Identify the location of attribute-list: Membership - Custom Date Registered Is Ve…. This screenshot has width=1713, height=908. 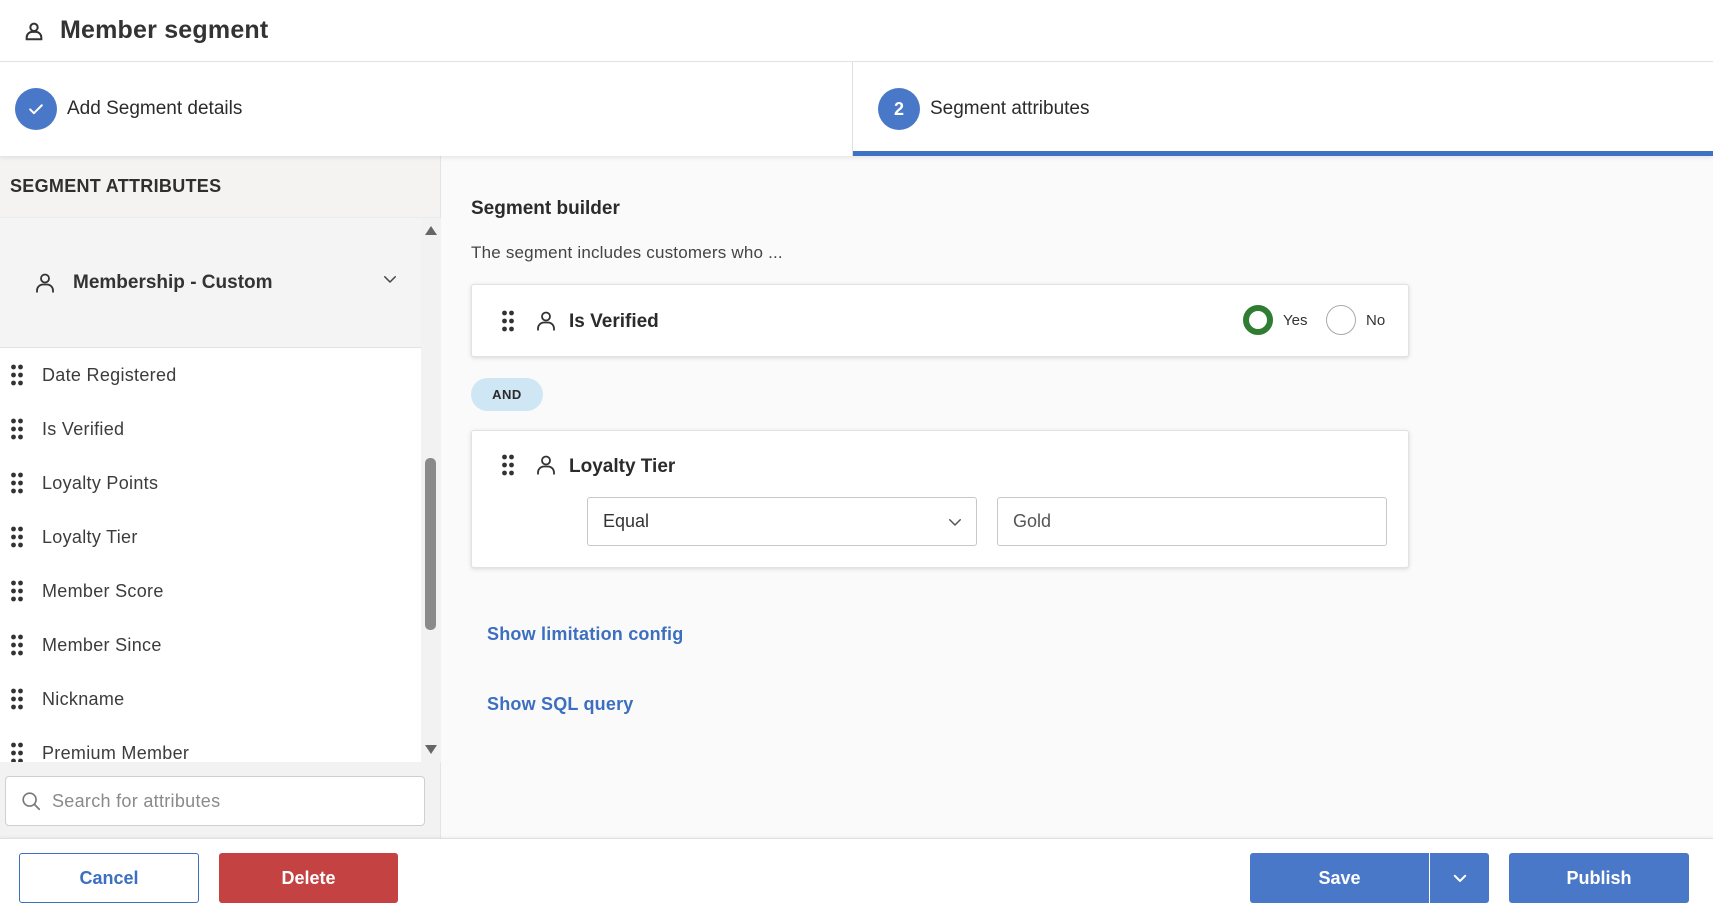
(210, 490).